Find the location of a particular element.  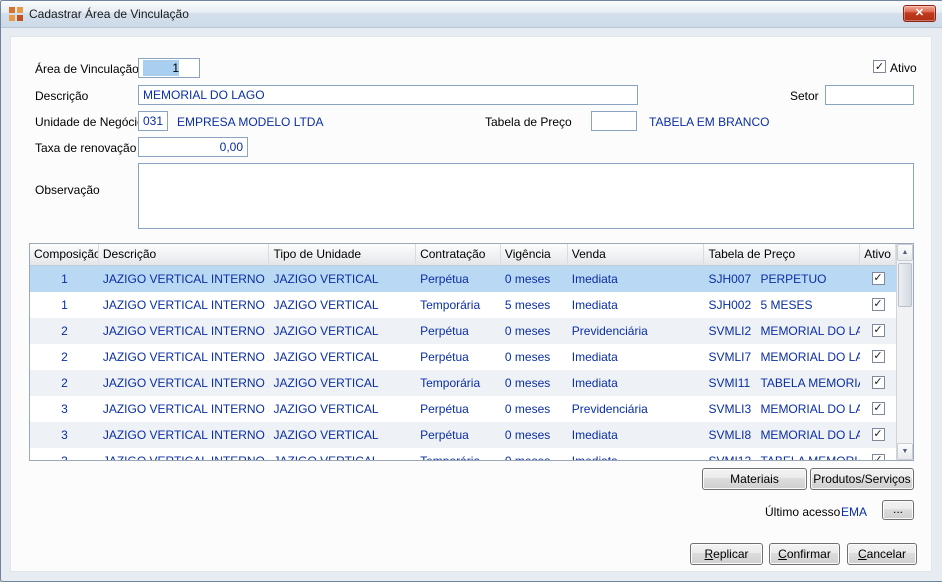

setor-field is located at coordinates (869, 95).